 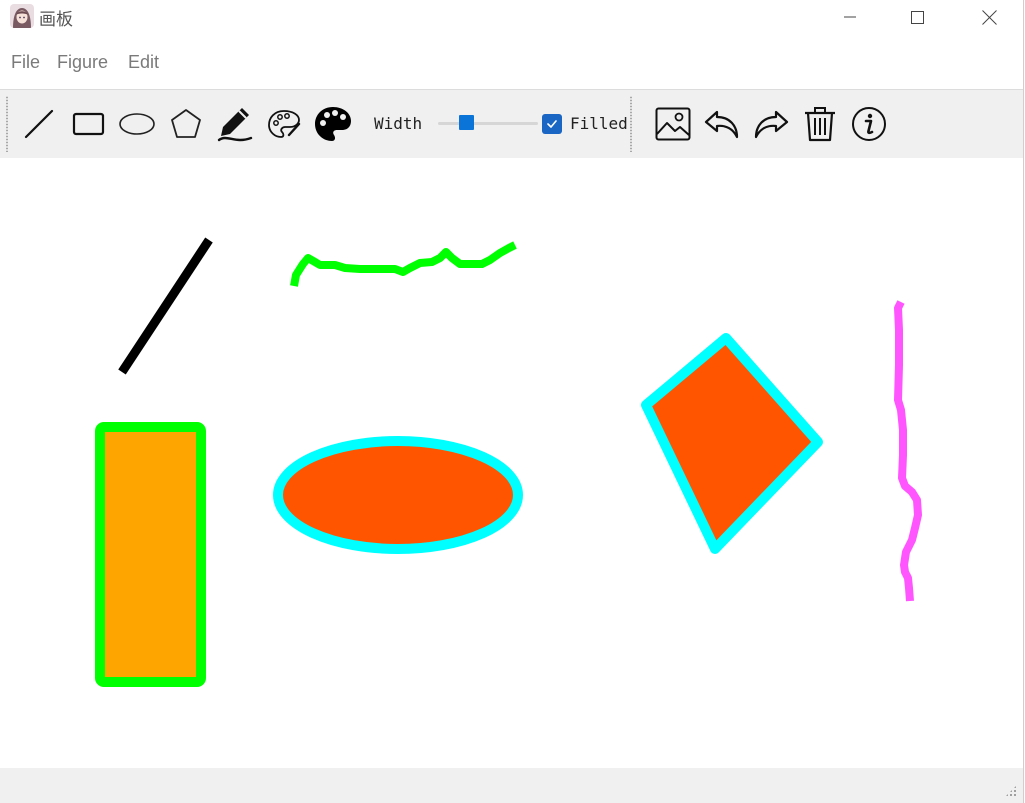 I want to click on insert-image-button, so click(x=673, y=124).